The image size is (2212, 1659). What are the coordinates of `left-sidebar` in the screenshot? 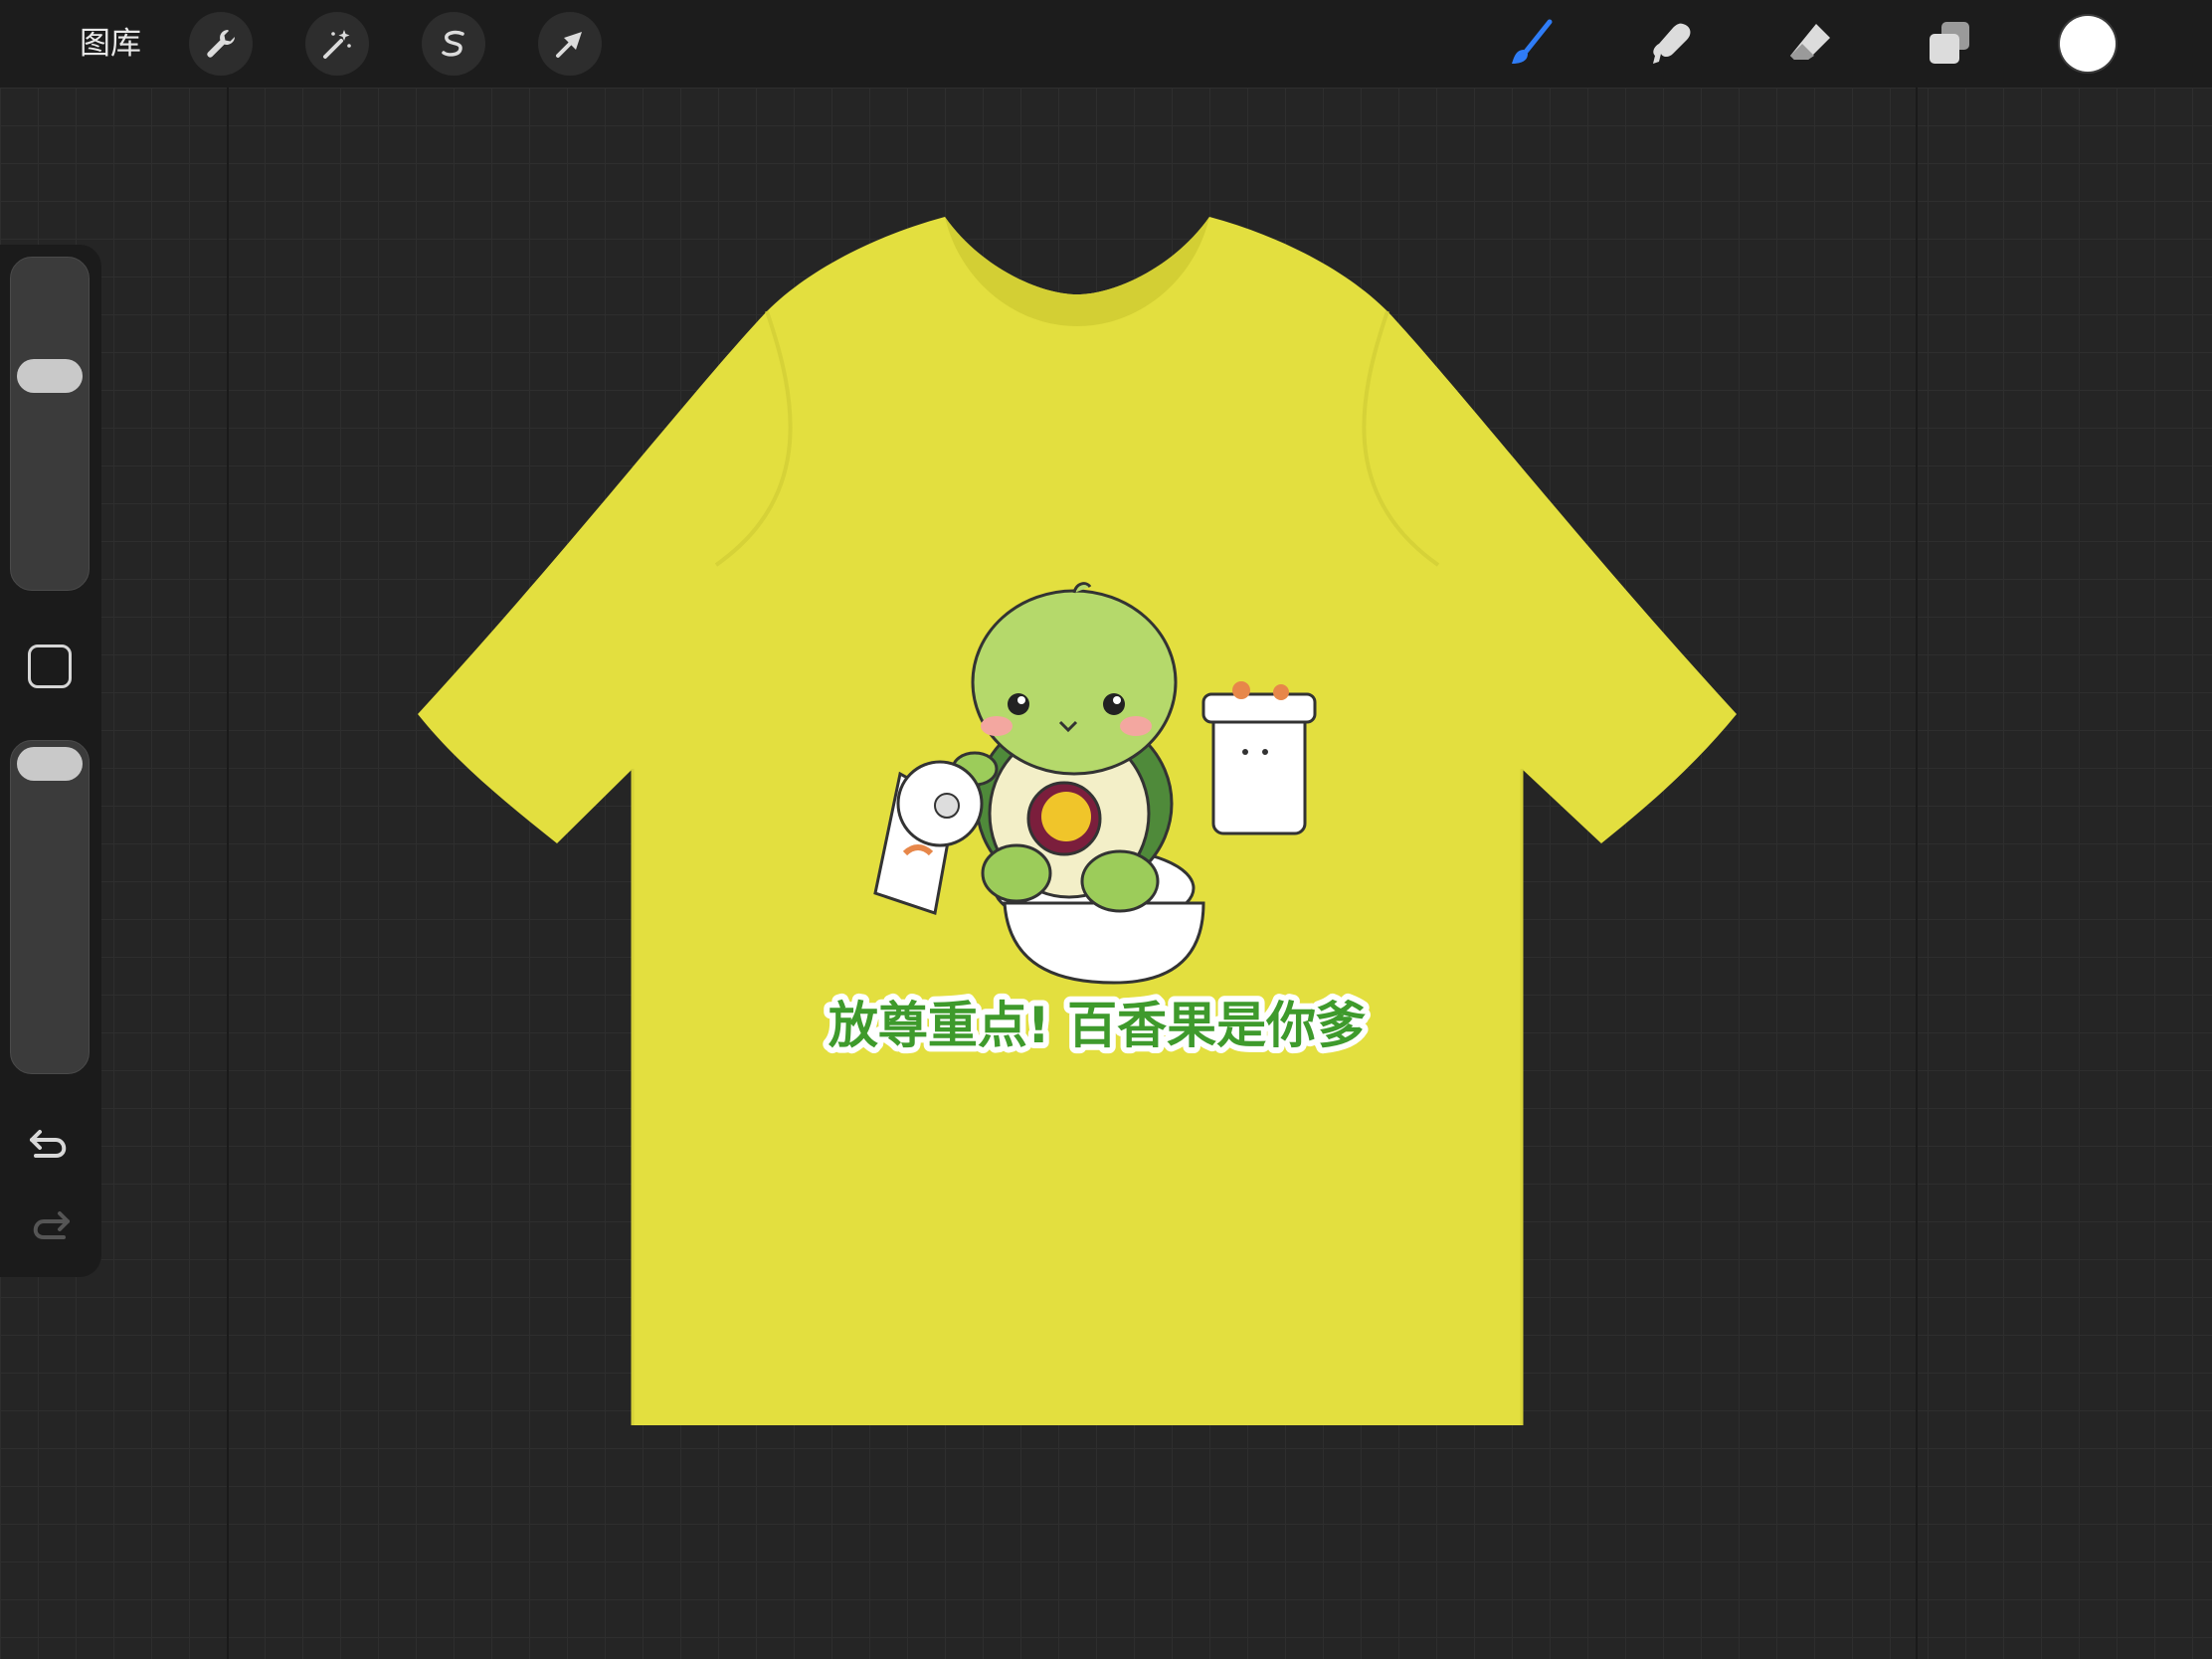 It's located at (50, 761).